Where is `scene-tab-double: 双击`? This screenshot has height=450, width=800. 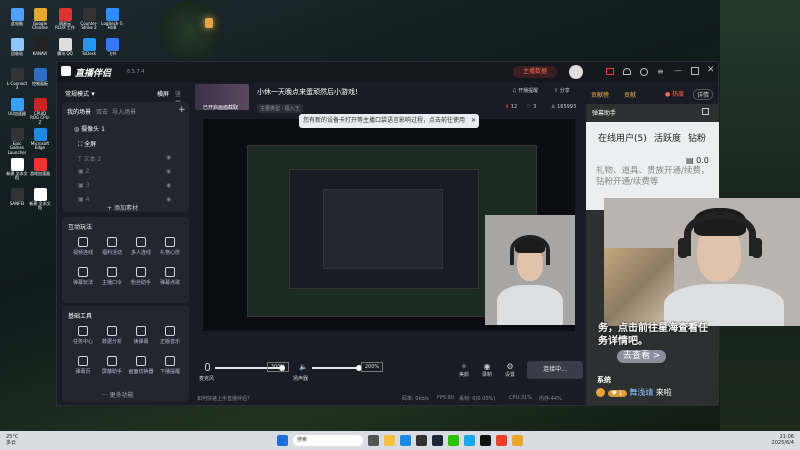
scene-tab-double: 双击 is located at coordinates (102, 111).